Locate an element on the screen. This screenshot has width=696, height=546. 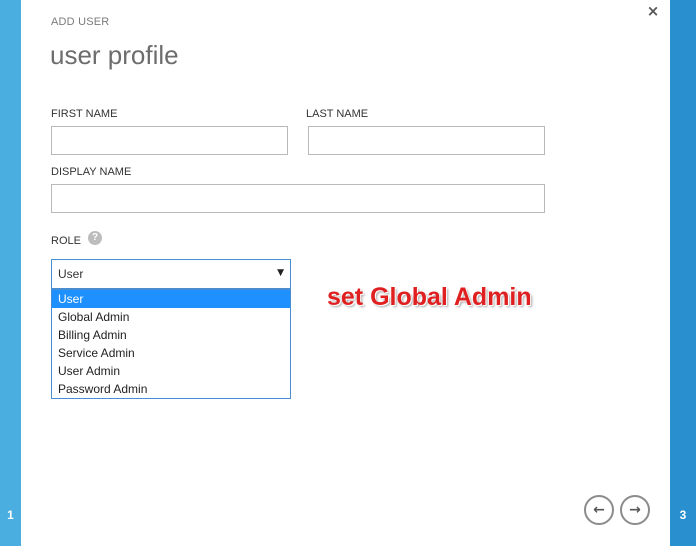
help-icon: ? is located at coordinates (95, 238).